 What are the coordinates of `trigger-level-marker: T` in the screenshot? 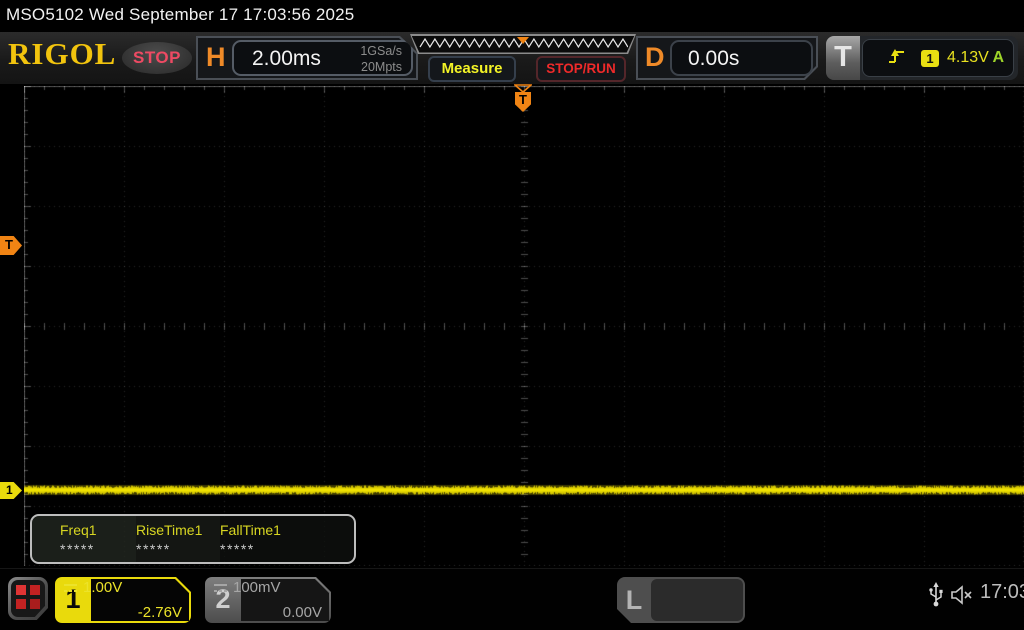 It's located at (11, 245).